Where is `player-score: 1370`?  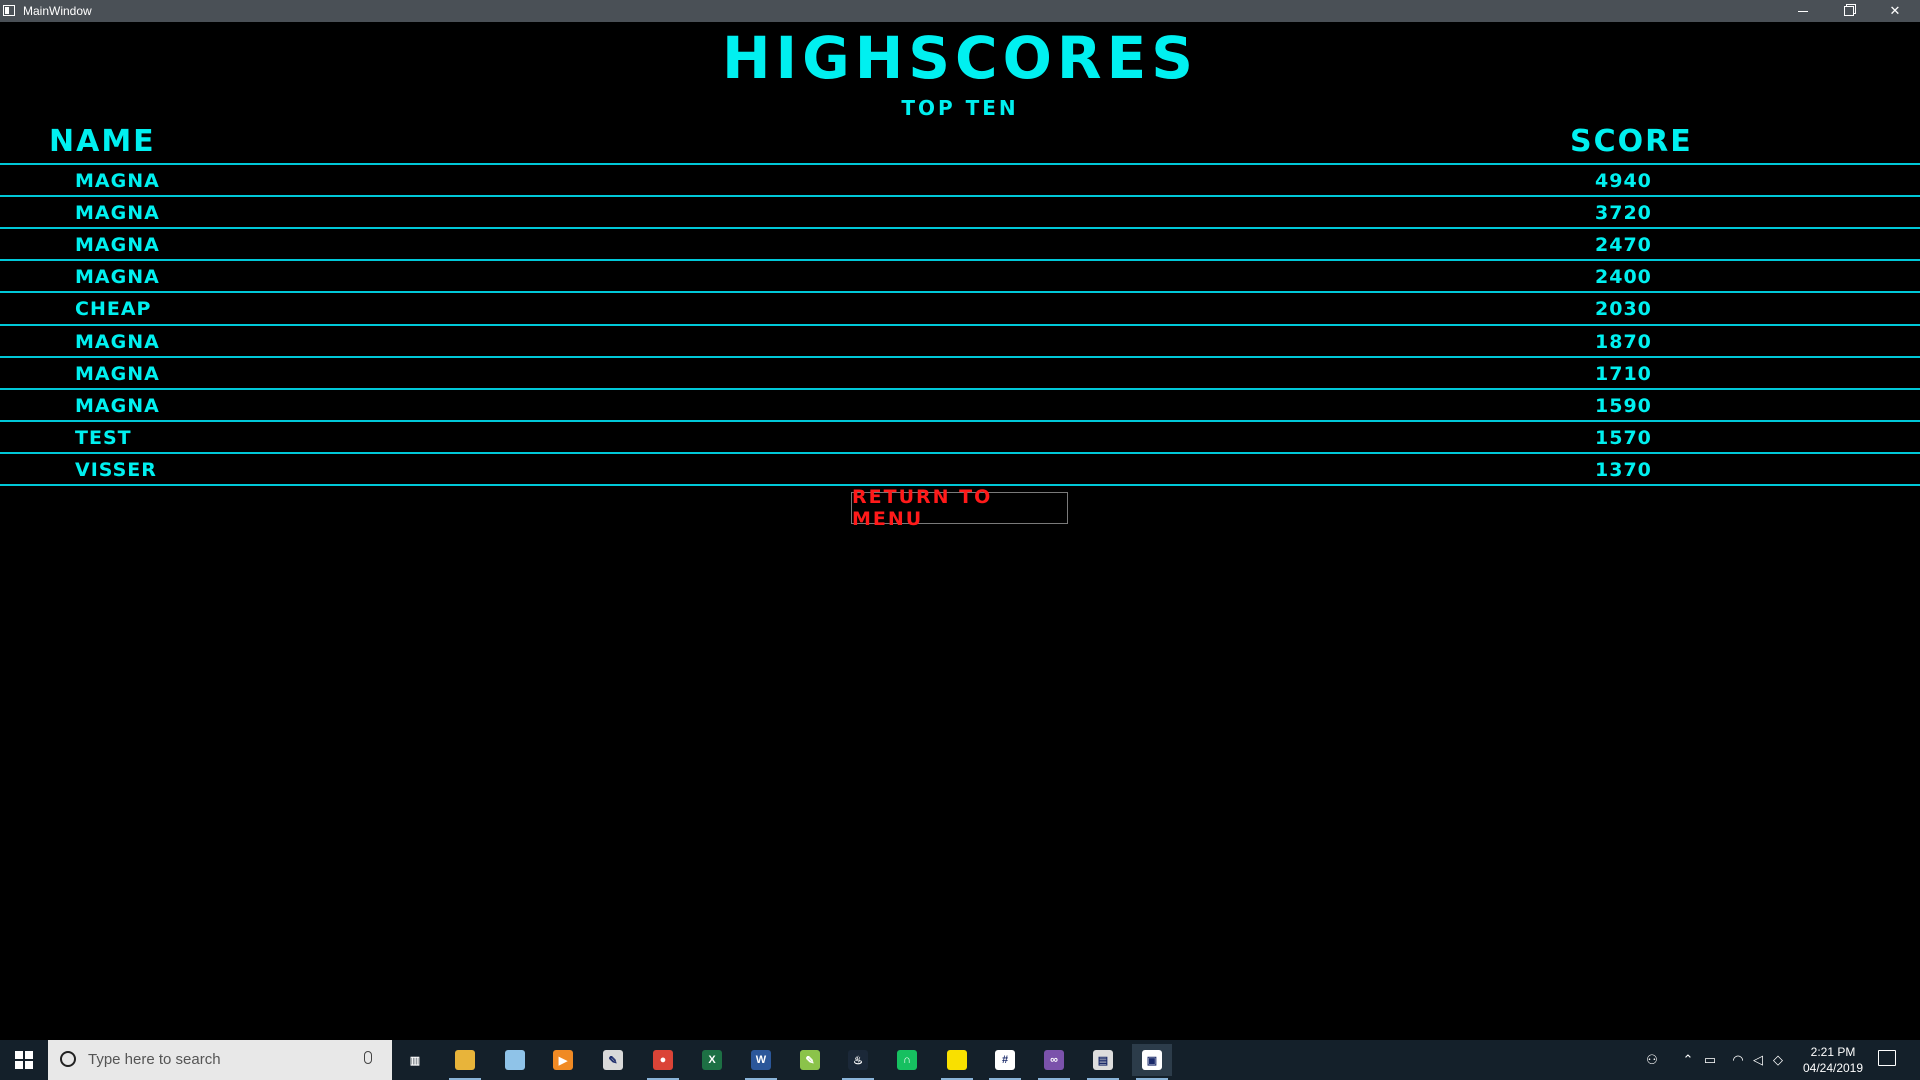 player-score: 1370 is located at coordinates (1623, 470).